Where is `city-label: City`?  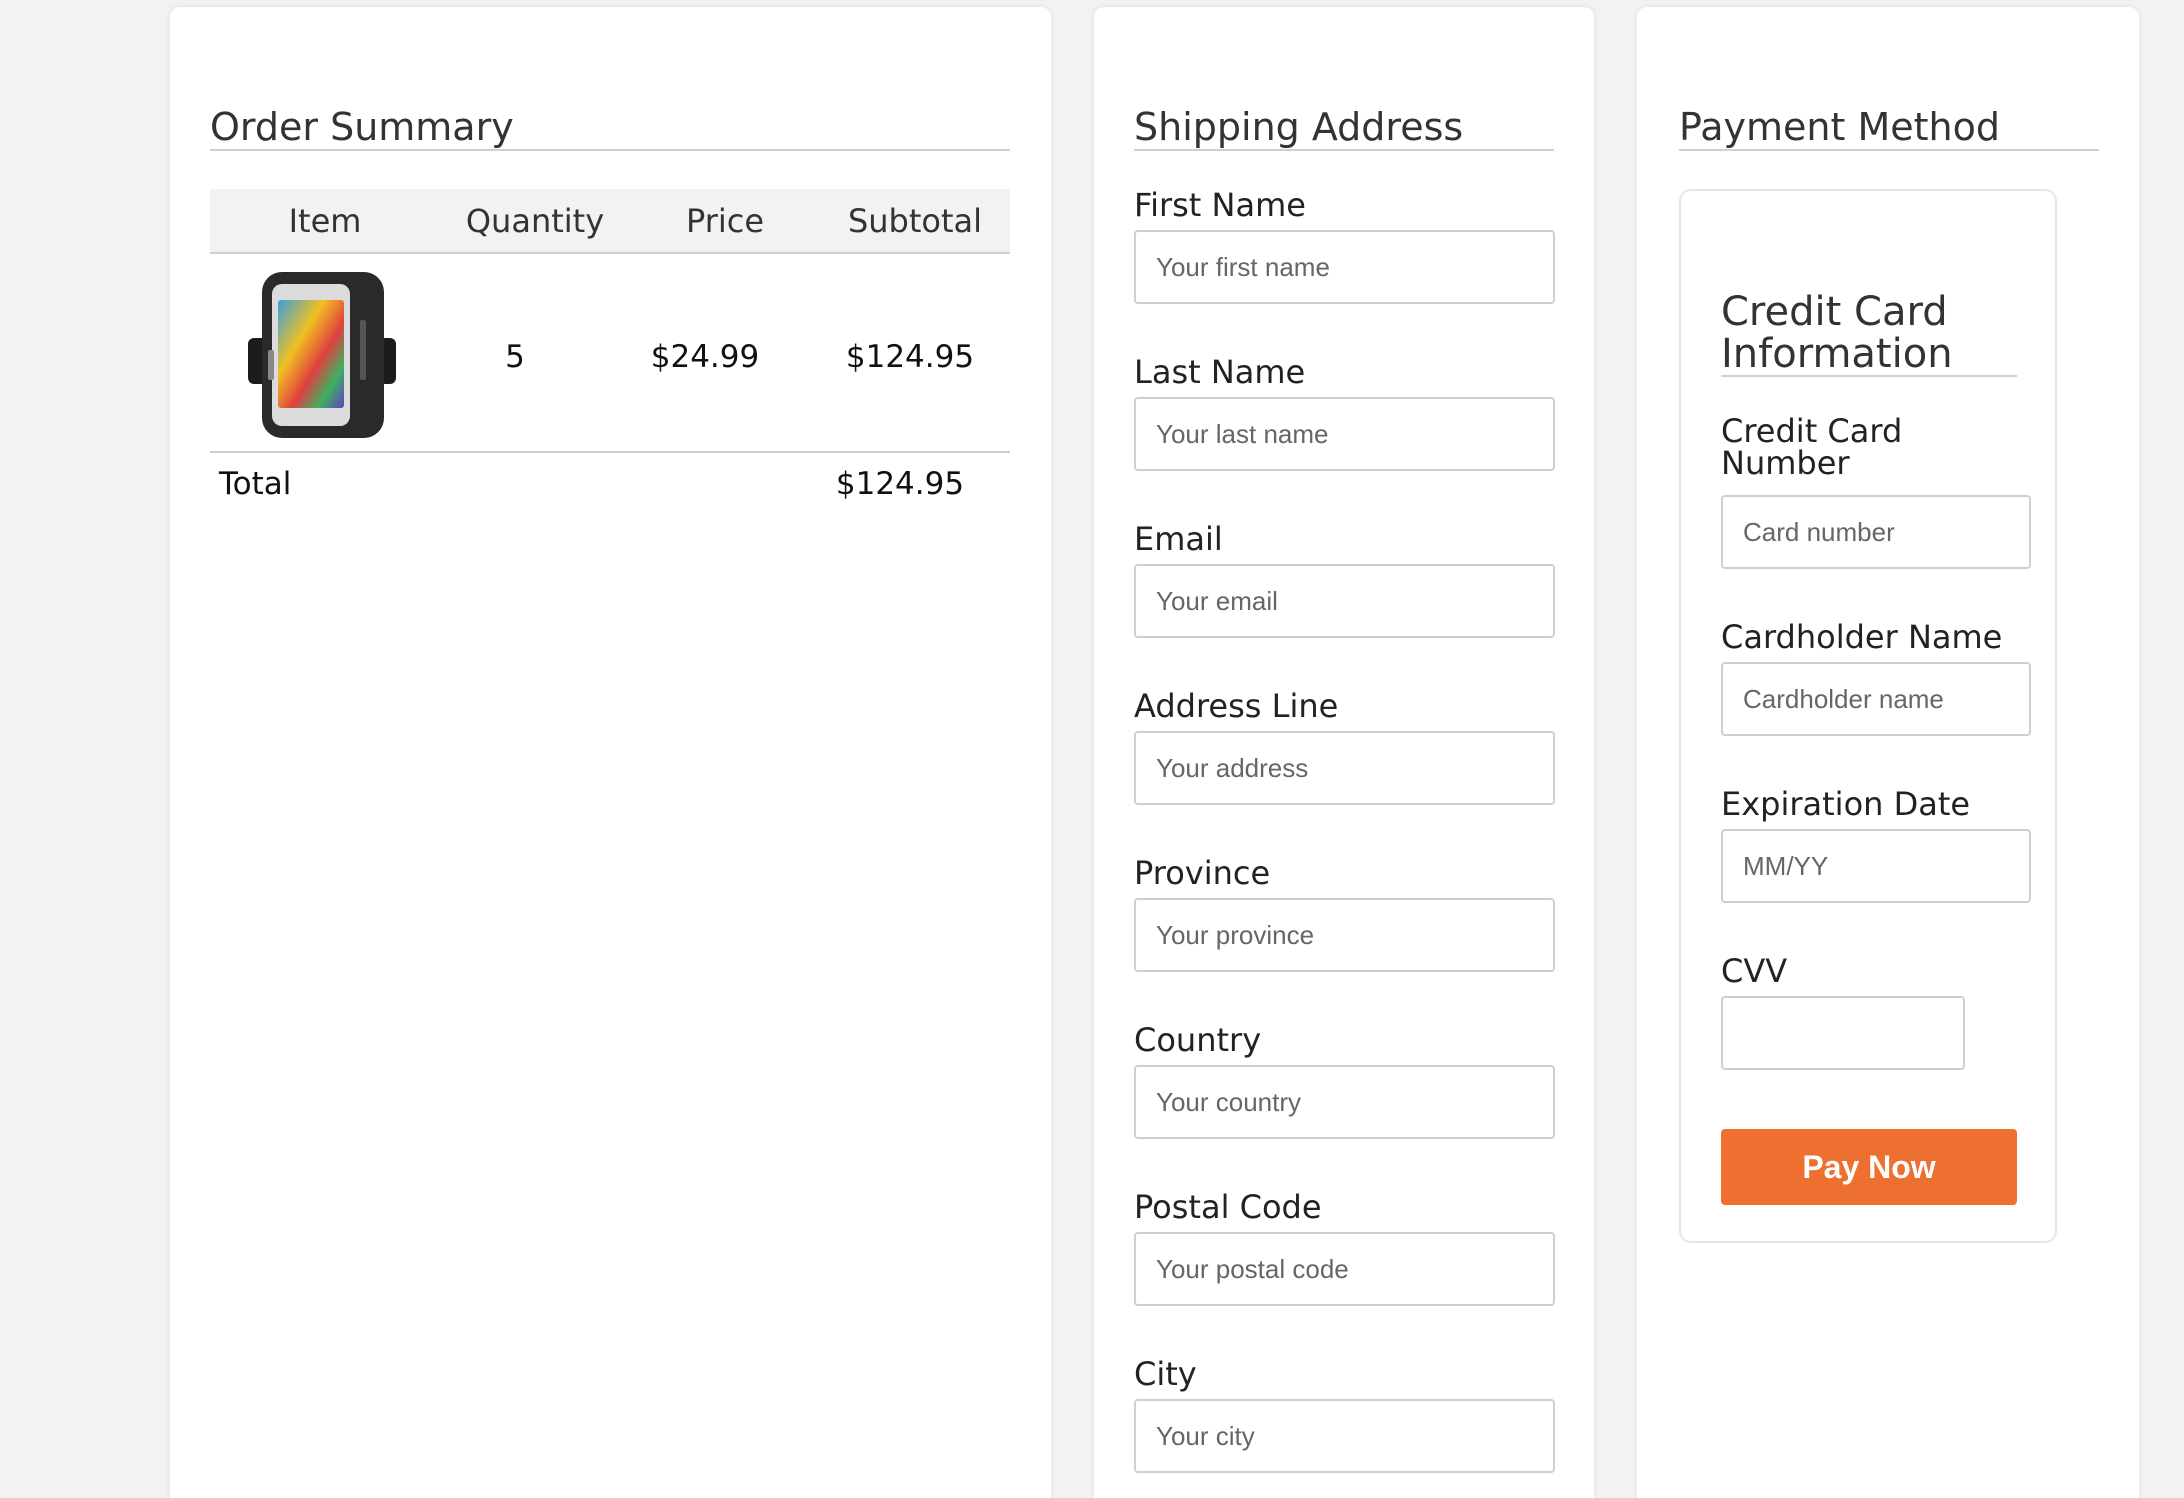
city-label: City is located at coordinates (1165, 1374).